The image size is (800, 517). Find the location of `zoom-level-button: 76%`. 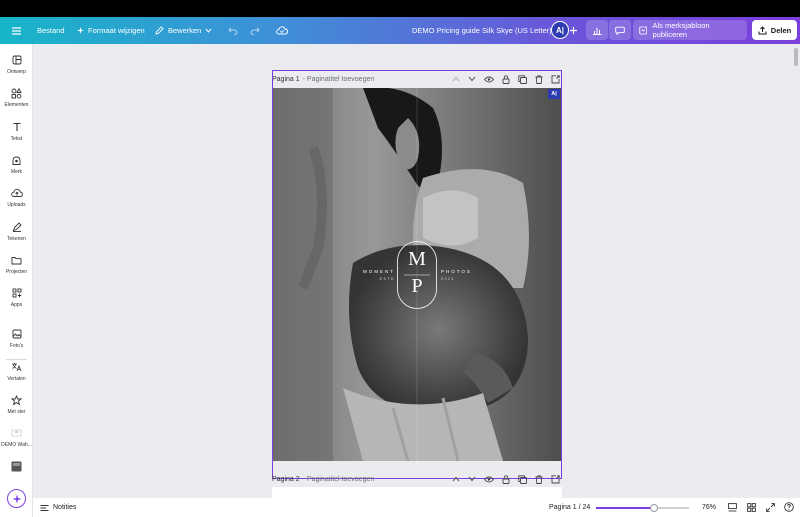

zoom-level-button: 76% is located at coordinates (709, 507).